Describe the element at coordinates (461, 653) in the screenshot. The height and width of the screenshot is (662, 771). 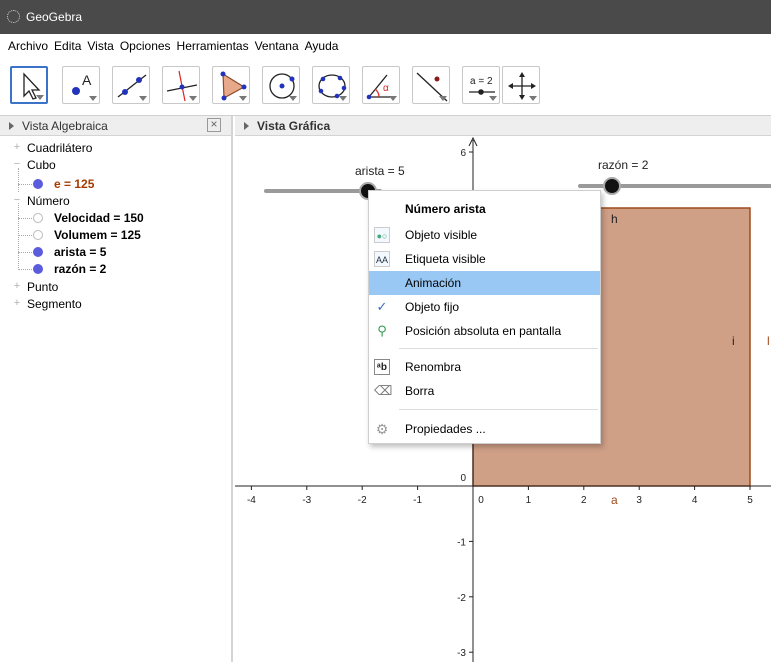
I see `y-tick-label: -3` at that location.